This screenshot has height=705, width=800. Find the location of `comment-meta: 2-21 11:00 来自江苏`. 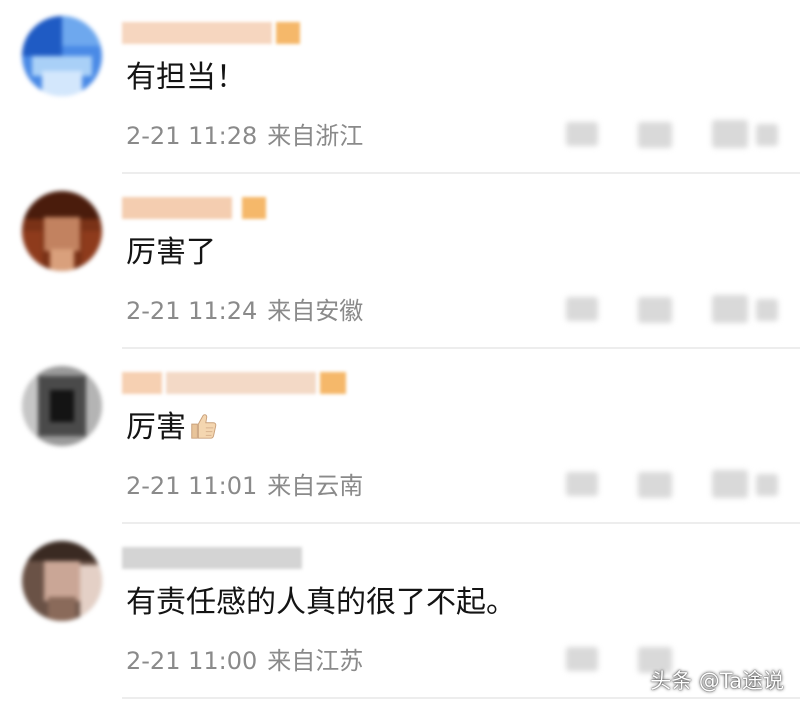

comment-meta: 2-21 11:00 来自江苏 is located at coordinates (244, 661).